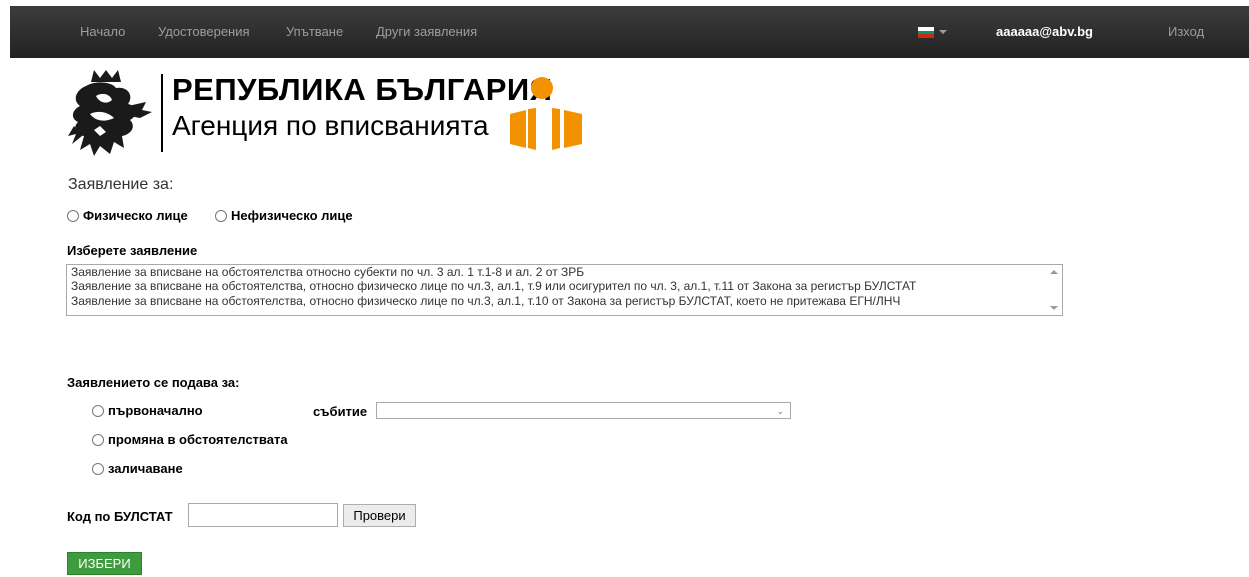 This screenshot has height=577, width=1249. I want to click on nav-guide-link: Упътване, so click(314, 32).